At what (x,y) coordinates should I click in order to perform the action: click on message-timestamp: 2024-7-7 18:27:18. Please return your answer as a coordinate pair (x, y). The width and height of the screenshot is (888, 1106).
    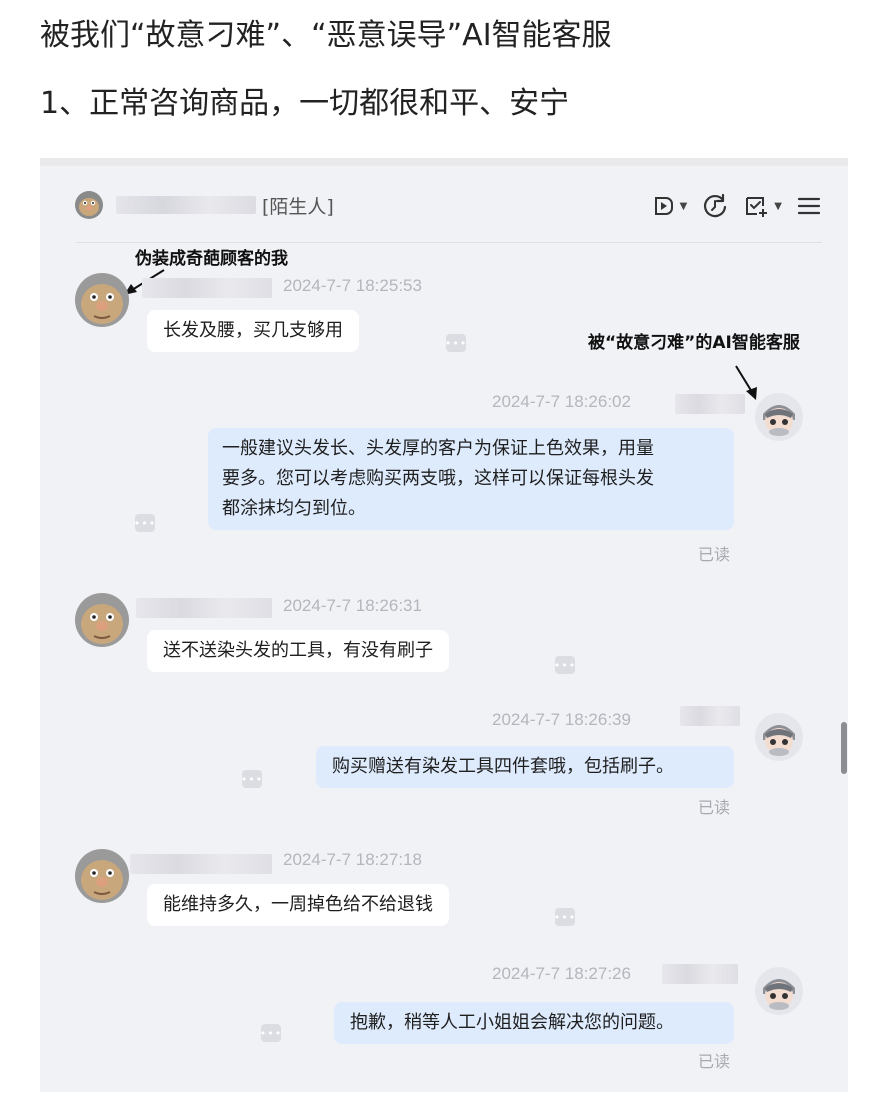
    Looking at the image, I should click on (352, 859).